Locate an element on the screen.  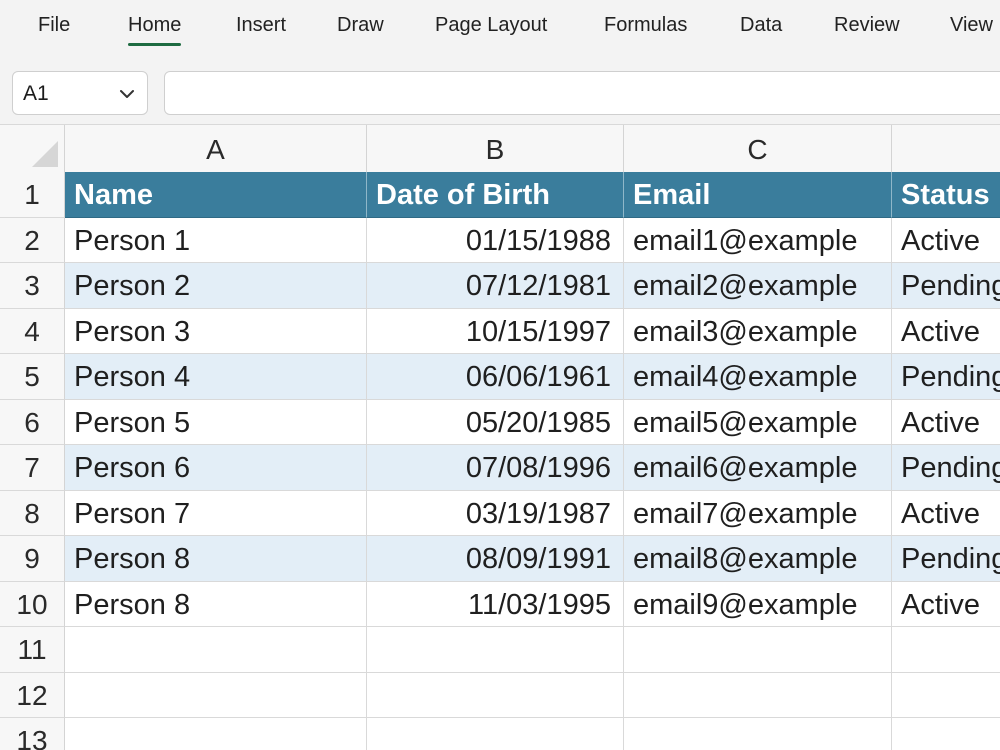
row-header: 11 is located at coordinates (32, 650).